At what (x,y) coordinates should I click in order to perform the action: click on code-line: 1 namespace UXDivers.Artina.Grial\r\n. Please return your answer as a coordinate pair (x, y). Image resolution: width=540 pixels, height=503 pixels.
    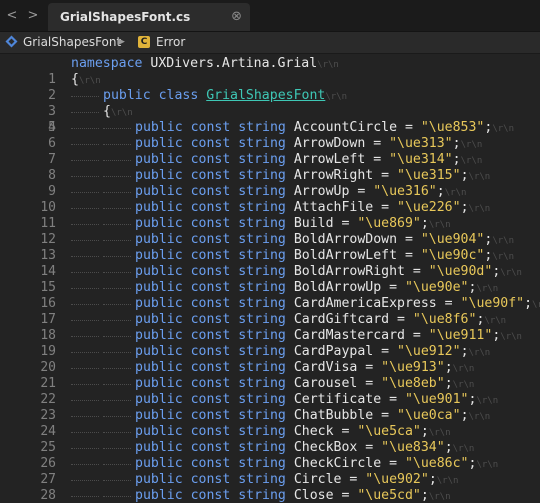
    Looking at the image, I should click on (270, 71).